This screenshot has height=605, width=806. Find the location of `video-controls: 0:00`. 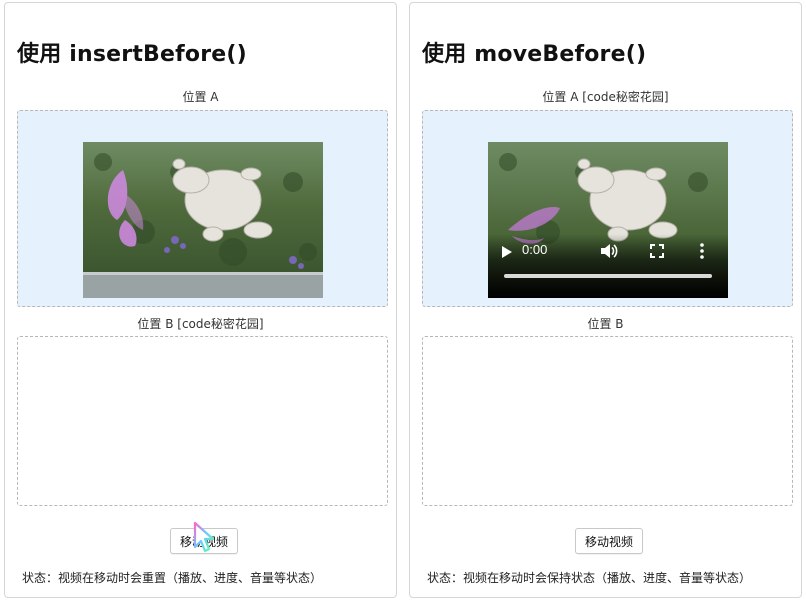

video-controls: 0:00 is located at coordinates (608, 266).